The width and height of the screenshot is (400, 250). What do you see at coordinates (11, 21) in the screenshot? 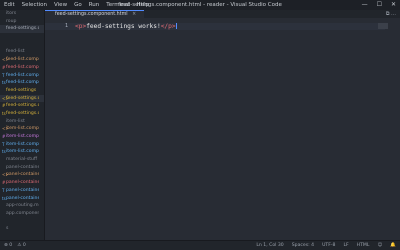
I see `sidebar-item-label: roup` at bounding box center [11, 21].